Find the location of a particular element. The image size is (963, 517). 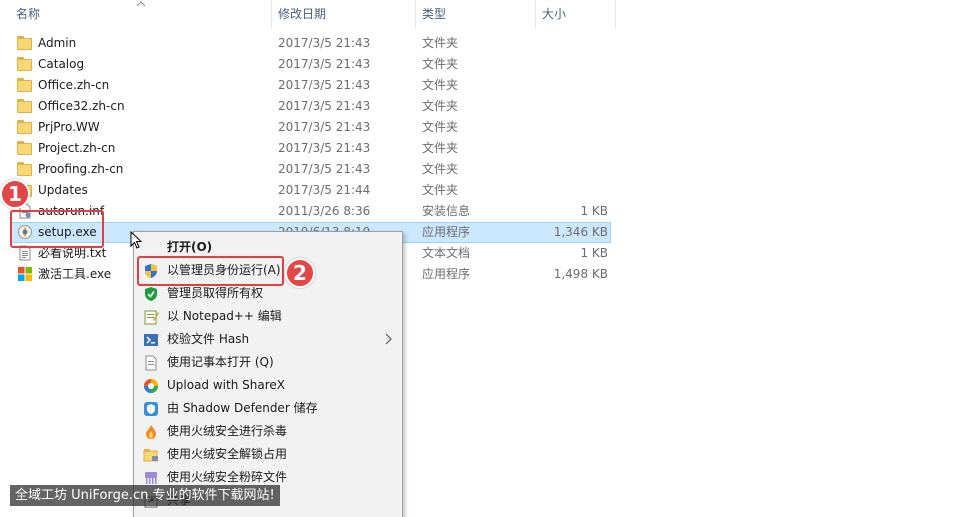

file-row: Admin 2017/3/5 21:43 文件夹 is located at coordinates (481, 43).